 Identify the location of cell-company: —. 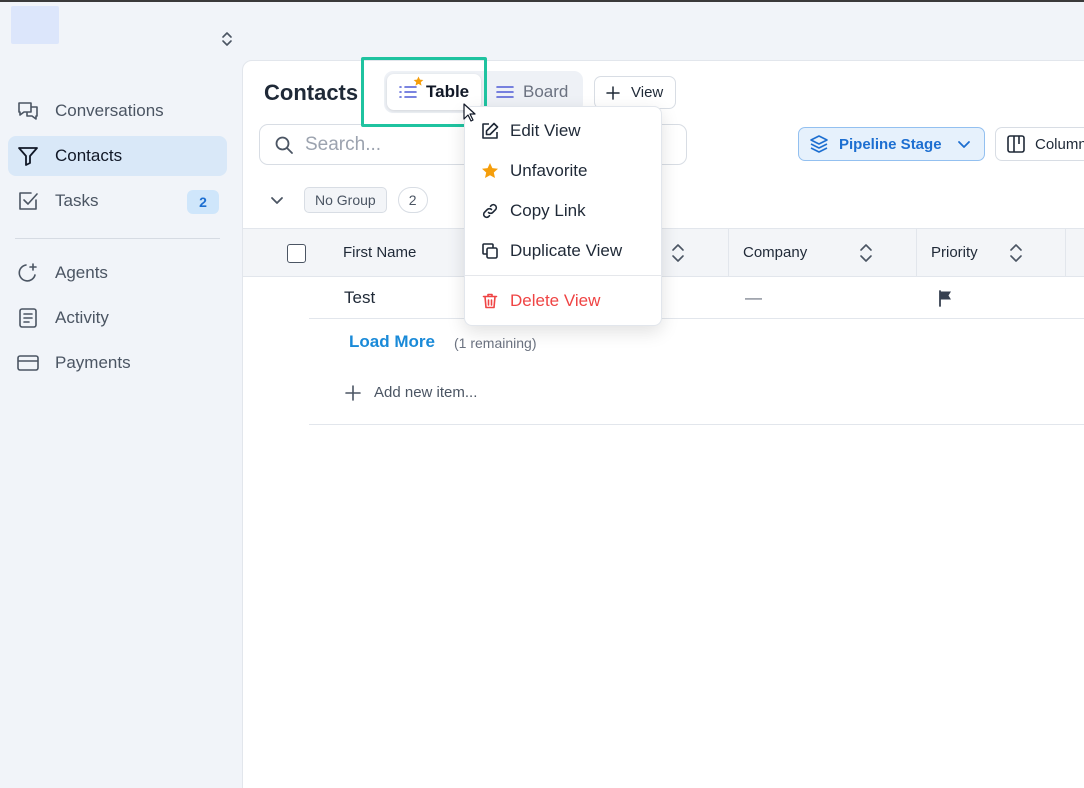
(753, 298).